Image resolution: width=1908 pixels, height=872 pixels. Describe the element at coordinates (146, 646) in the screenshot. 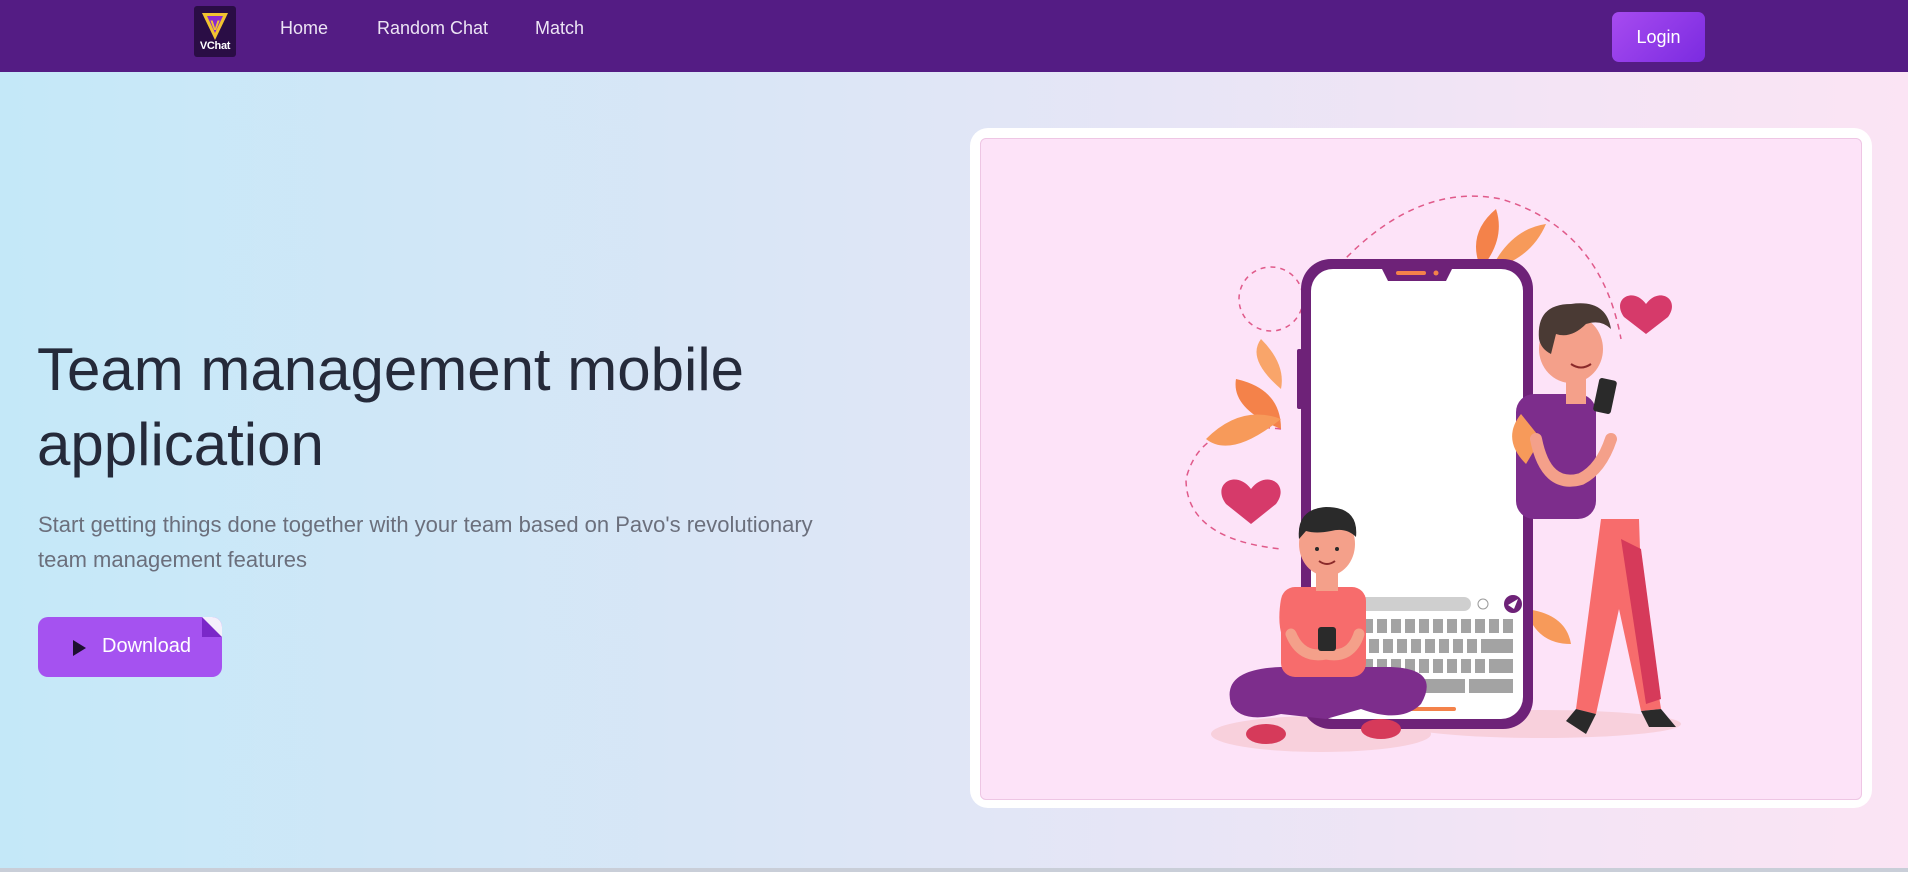

I see `download-button-label: Download` at that location.